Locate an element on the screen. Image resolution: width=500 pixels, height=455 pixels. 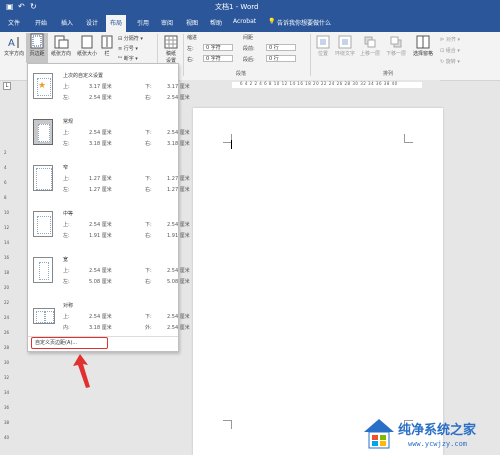
send-backward-button: 下移一层 is located at coordinates (396, 46).